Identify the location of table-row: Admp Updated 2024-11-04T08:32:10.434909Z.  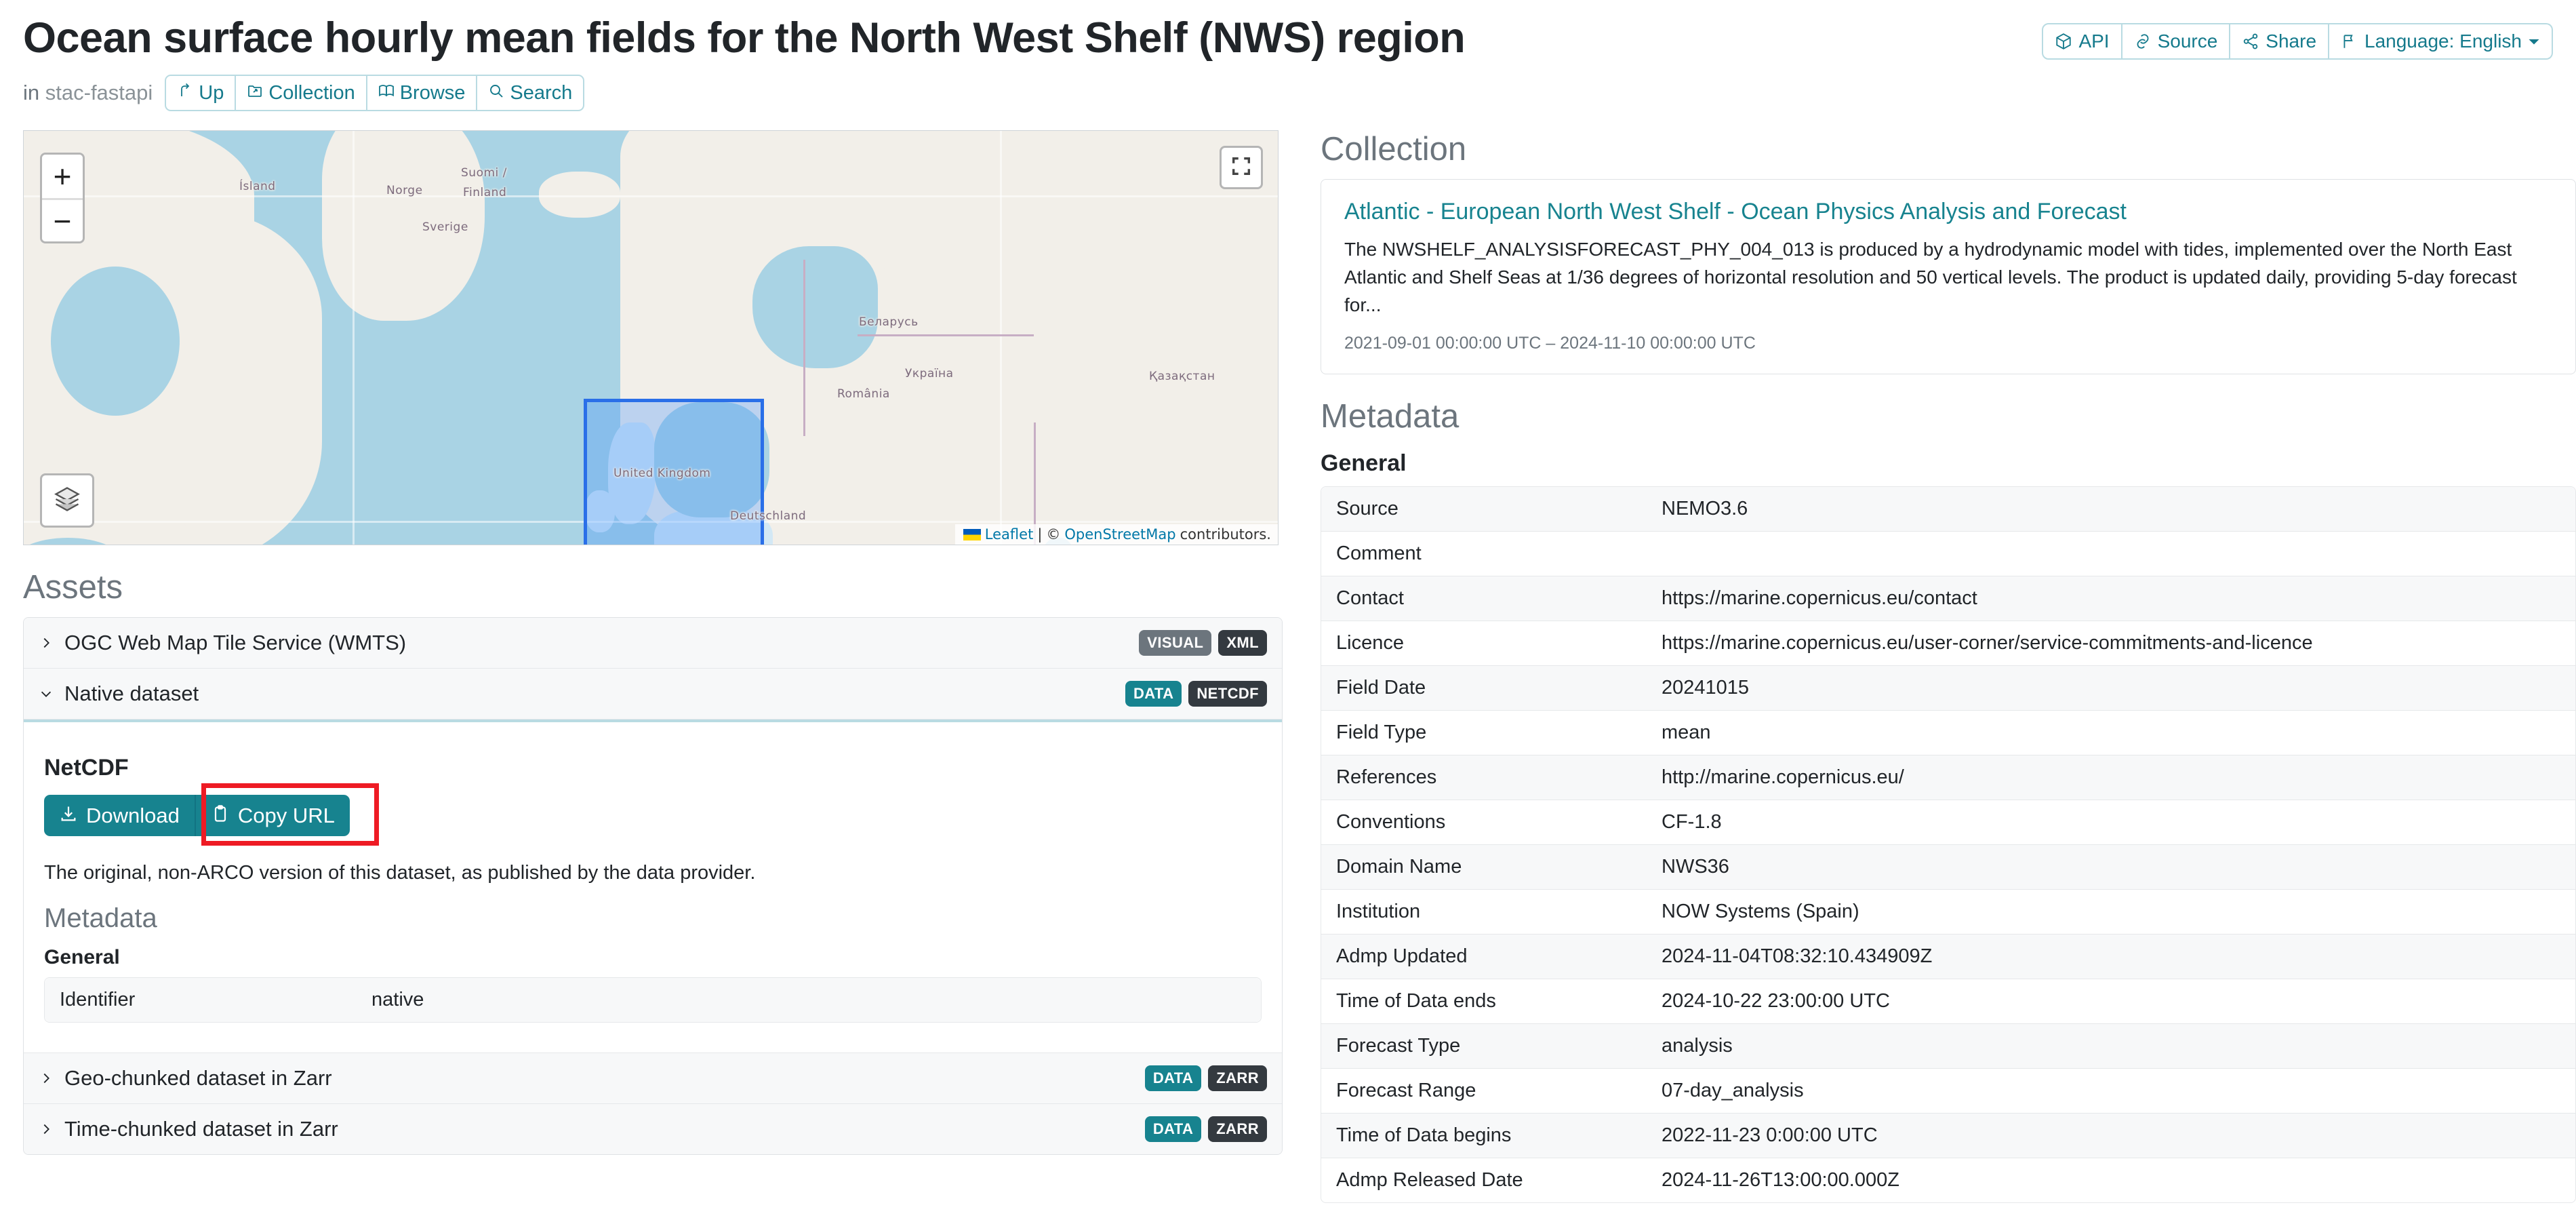
(1948, 957).